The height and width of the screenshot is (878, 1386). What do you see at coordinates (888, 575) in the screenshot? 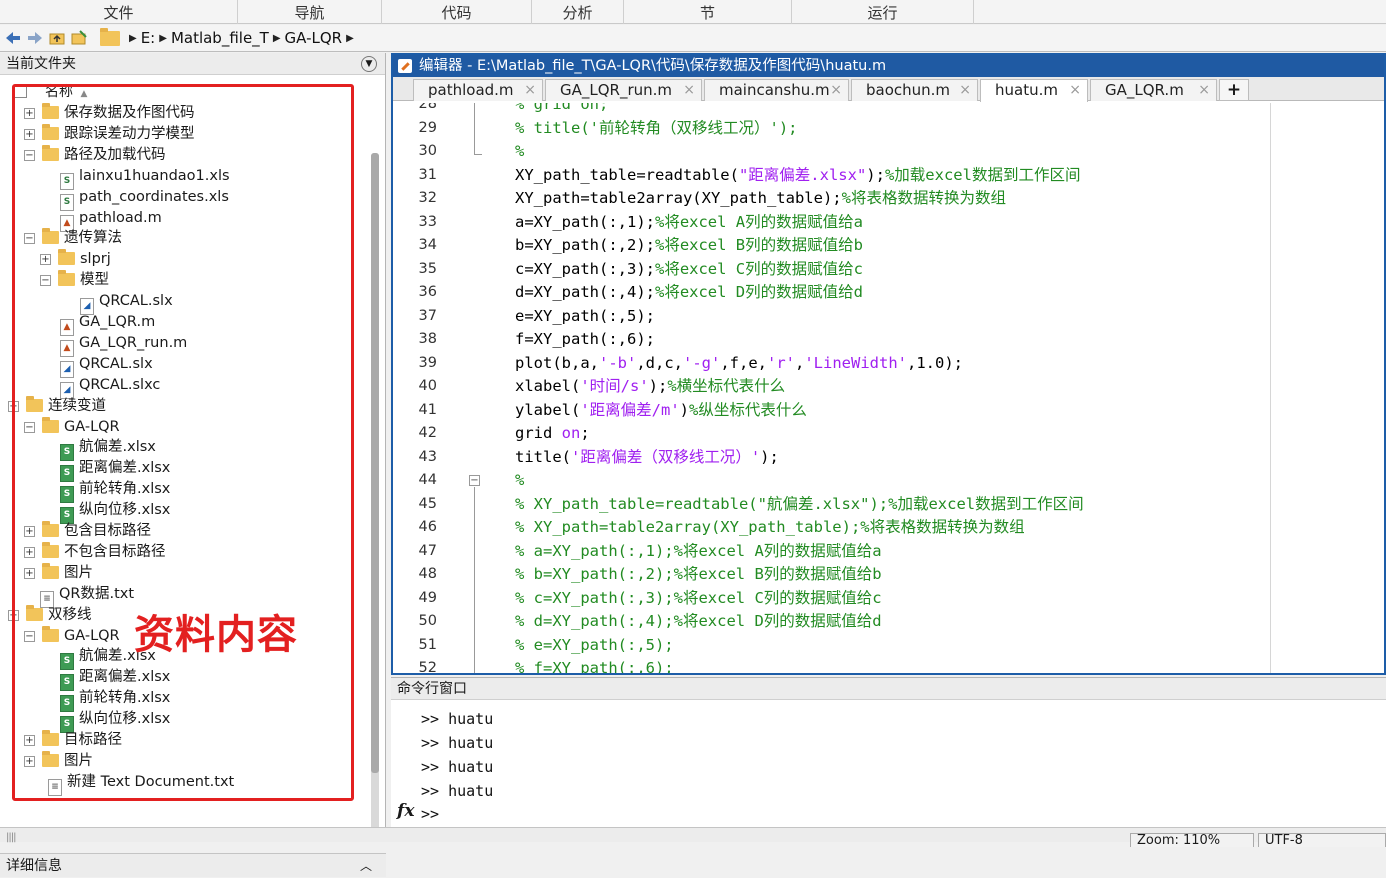
I see `code-line: 48 % b=XY_path(:,2);%将excel B列的数据赋值给b` at bounding box center [888, 575].